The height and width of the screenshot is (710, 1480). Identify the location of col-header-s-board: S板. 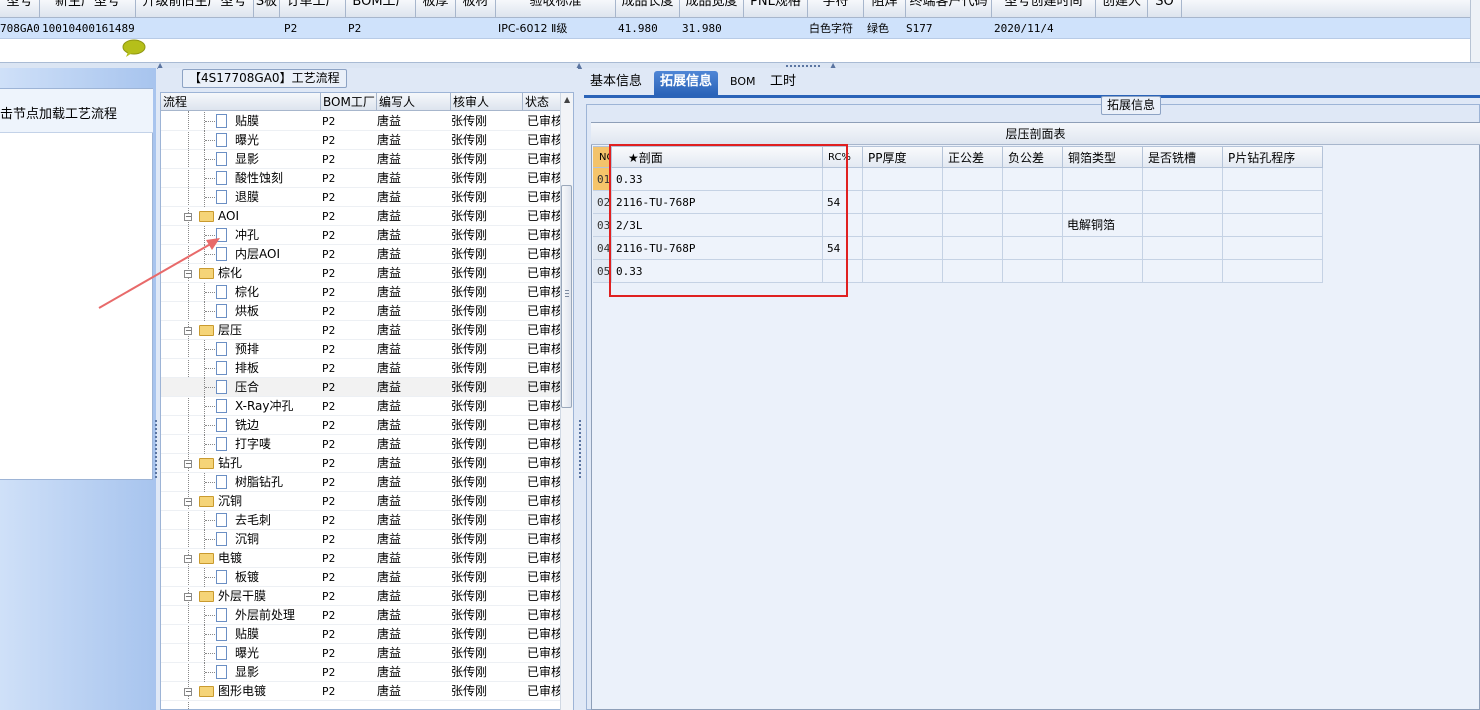
(267, 9).